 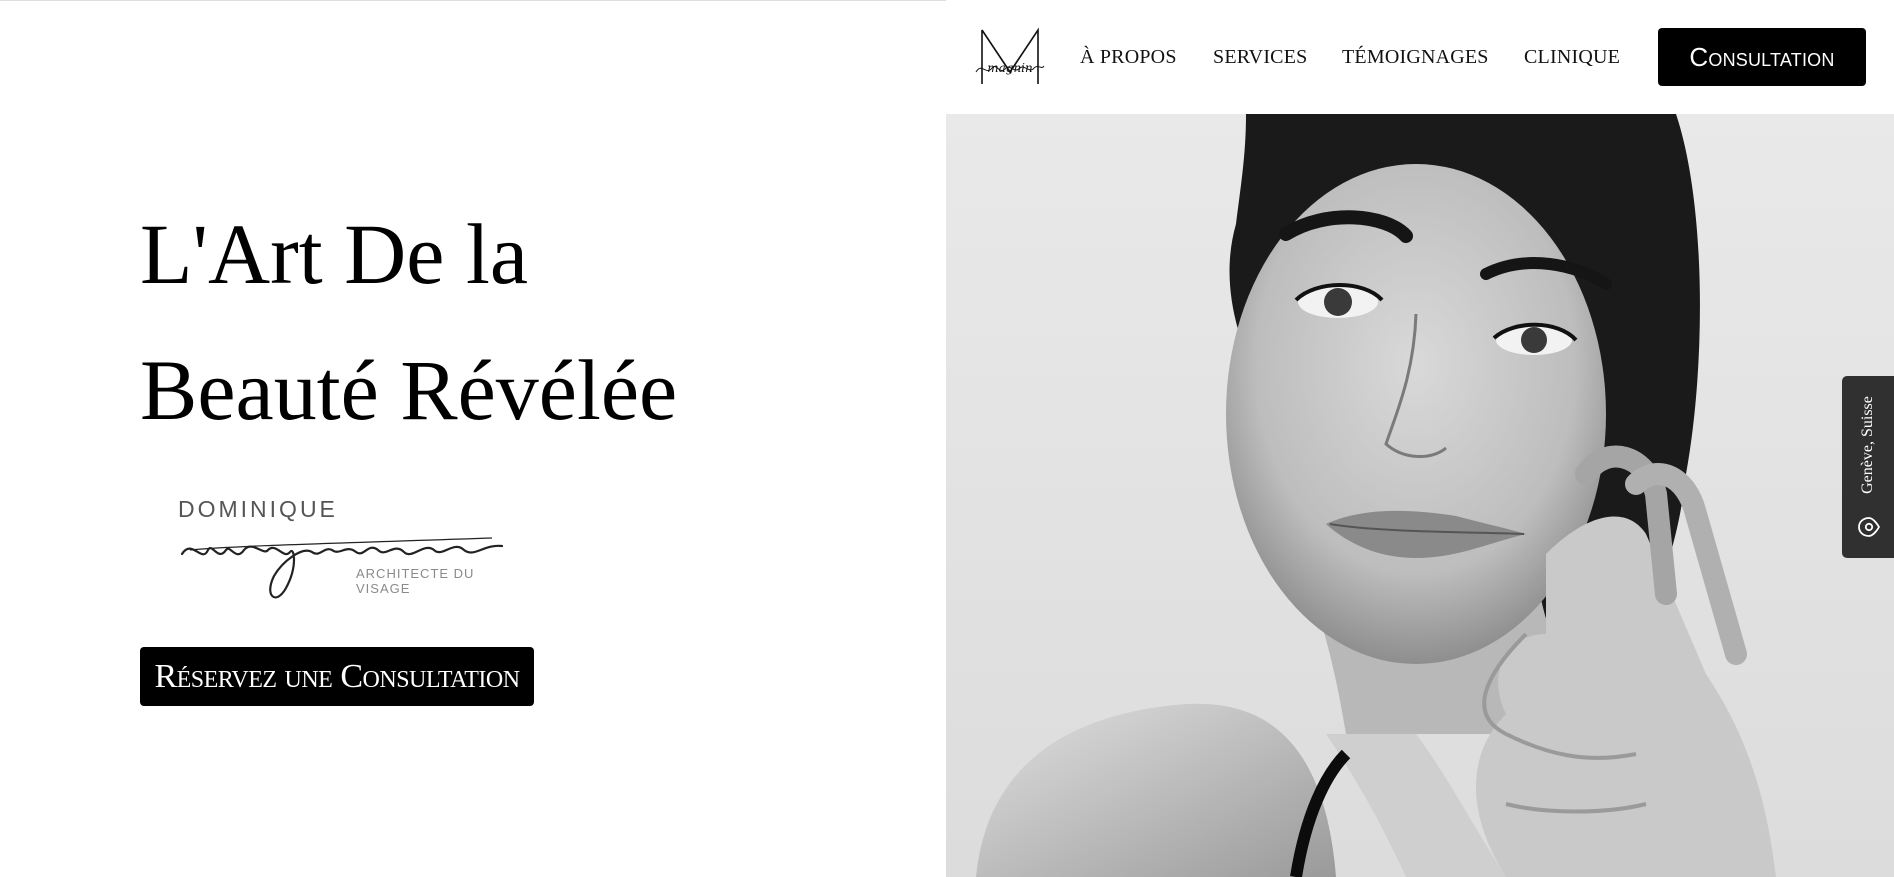 I want to click on reserve-consultation-button: Réservez une Consultation, so click(x=337, y=676).